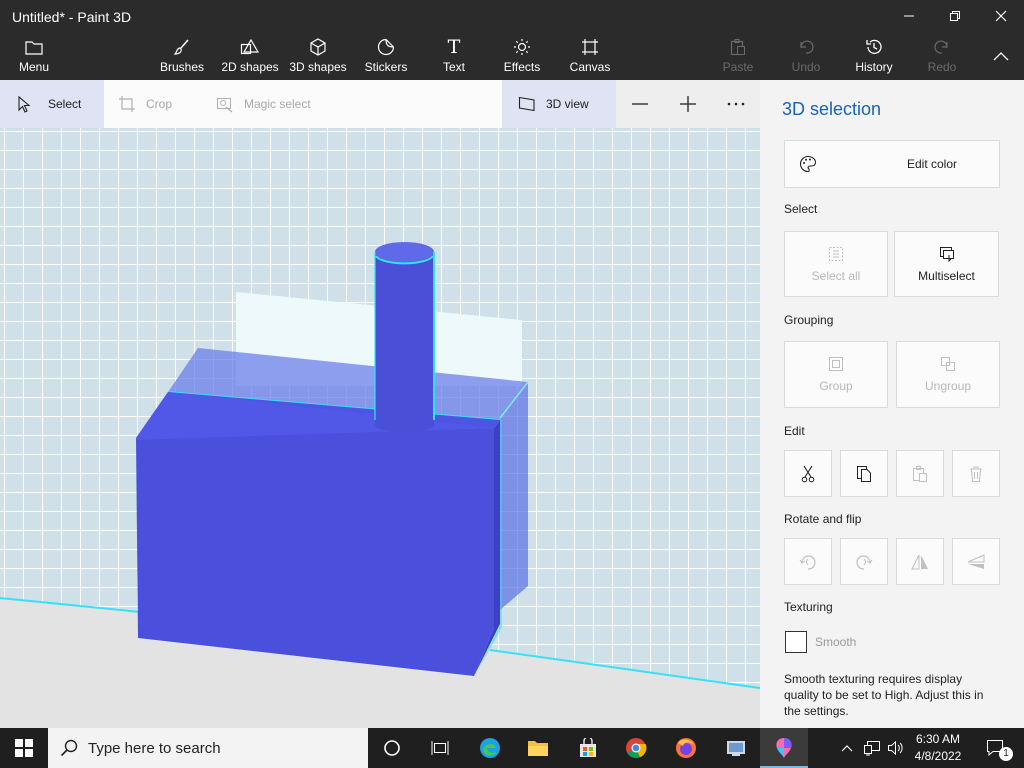 Image resolution: width=1024 pixels, height=768 pixels. I want to click on start-button, so click(24, 748).